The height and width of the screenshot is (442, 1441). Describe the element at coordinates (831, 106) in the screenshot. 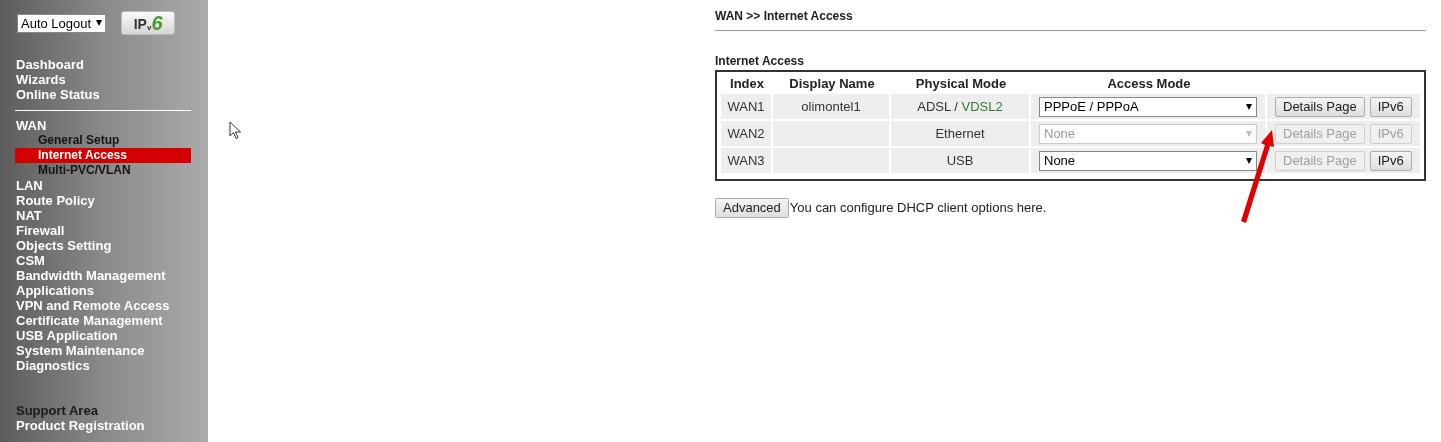

I see `table-cell: olimontel1` at that location.